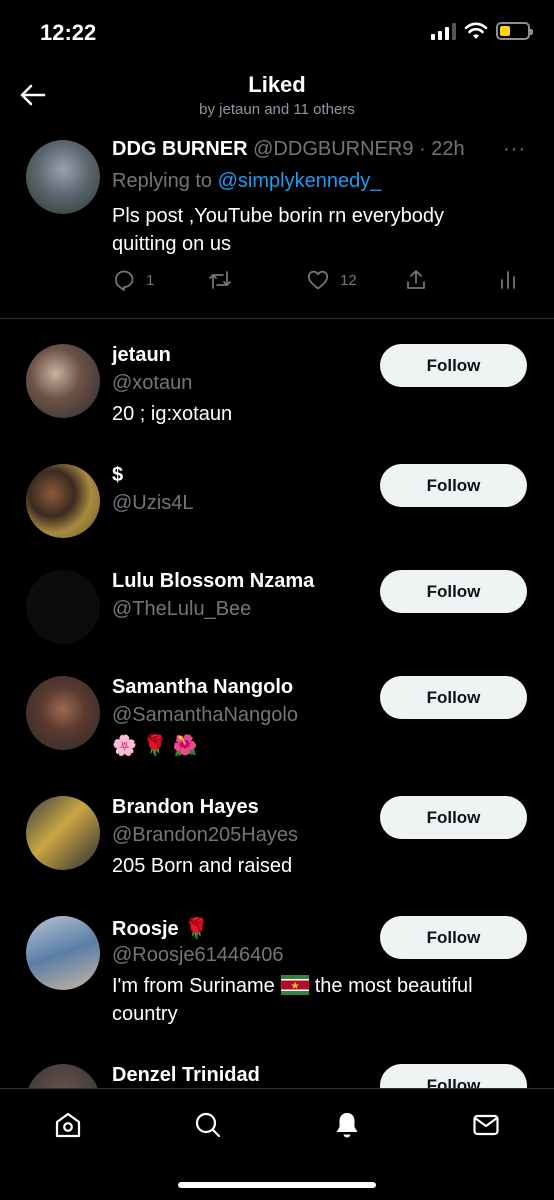  I want to click on retweet-button, so click(225, 280).